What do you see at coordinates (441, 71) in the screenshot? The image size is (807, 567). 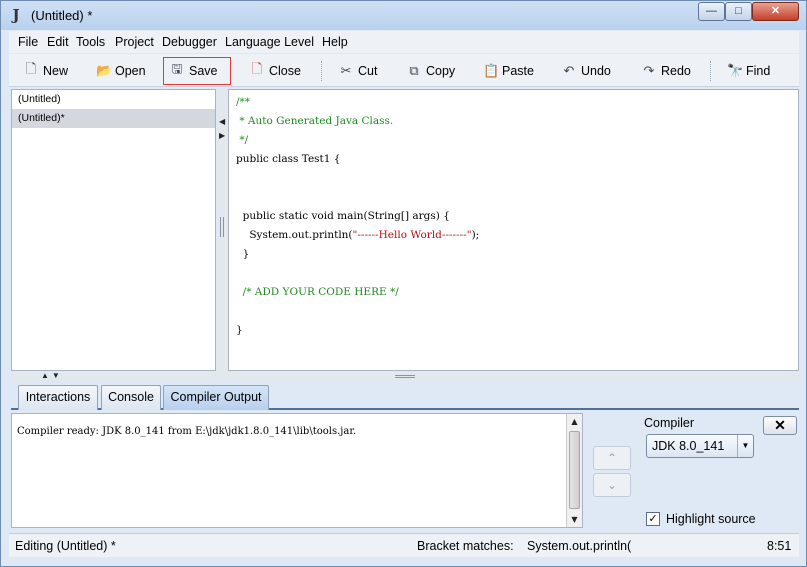 I see `copy-label: Copy` at bounding box center [441, 71].